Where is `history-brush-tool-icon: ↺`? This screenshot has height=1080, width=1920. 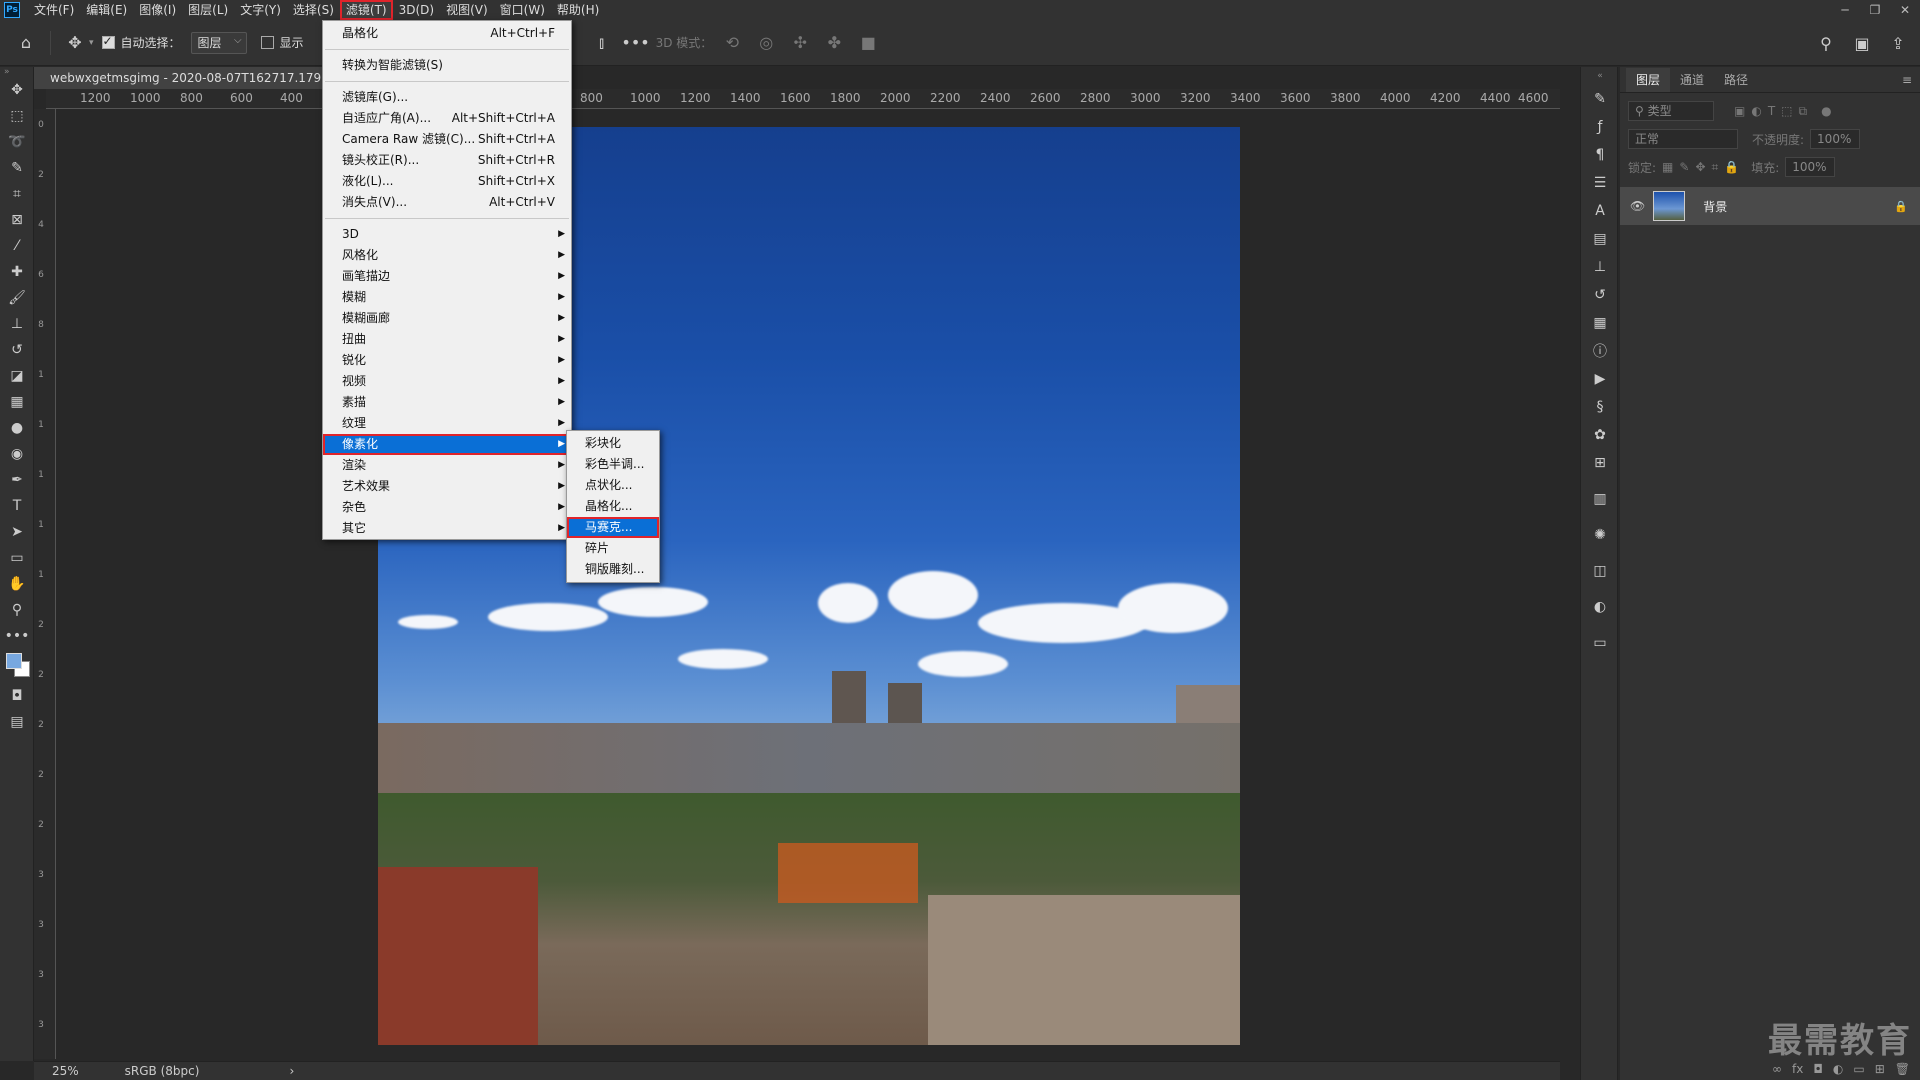 history-brush-tool-icon: ↺ is located at coordinates (17, 350).